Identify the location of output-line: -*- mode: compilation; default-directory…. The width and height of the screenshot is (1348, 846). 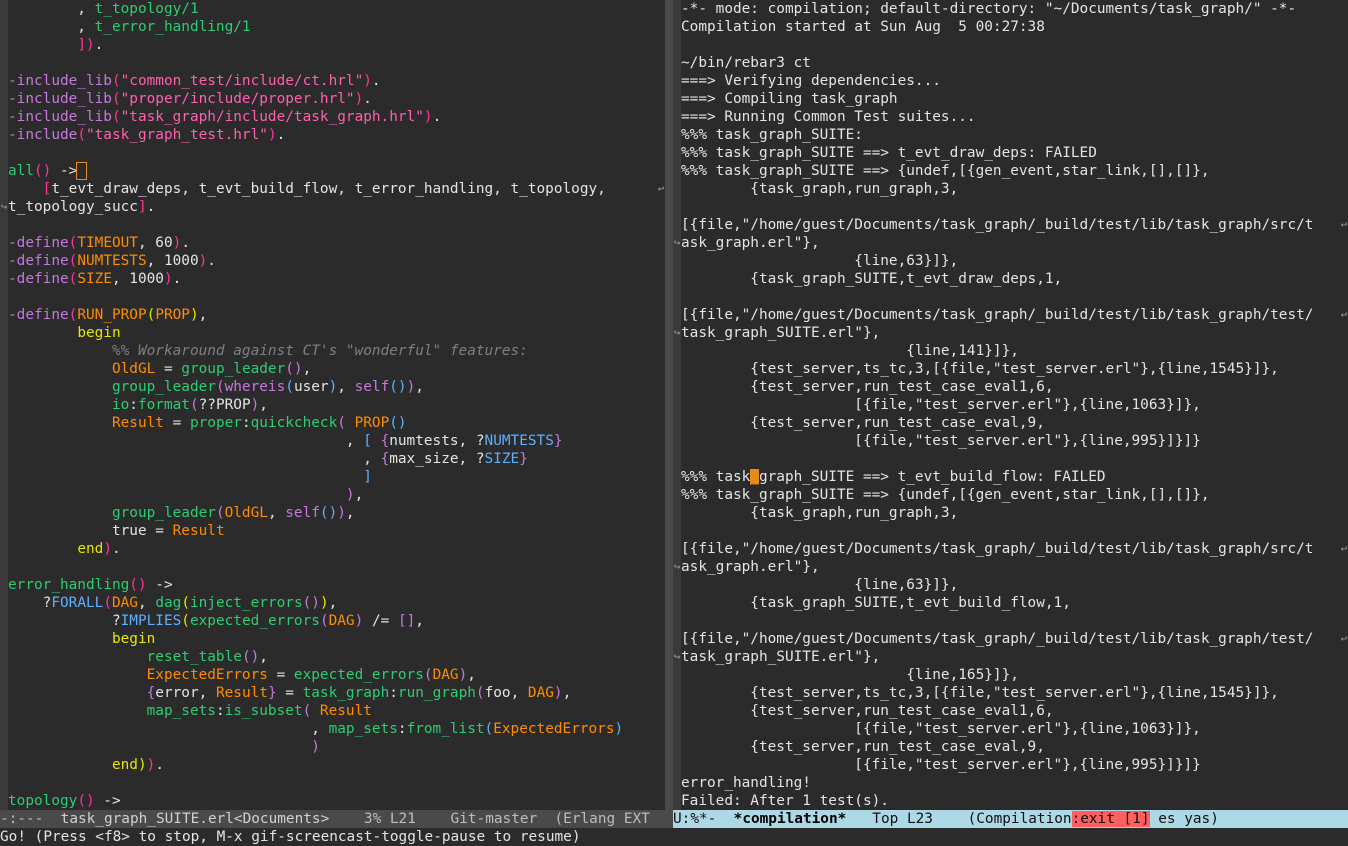
(1014, 9).